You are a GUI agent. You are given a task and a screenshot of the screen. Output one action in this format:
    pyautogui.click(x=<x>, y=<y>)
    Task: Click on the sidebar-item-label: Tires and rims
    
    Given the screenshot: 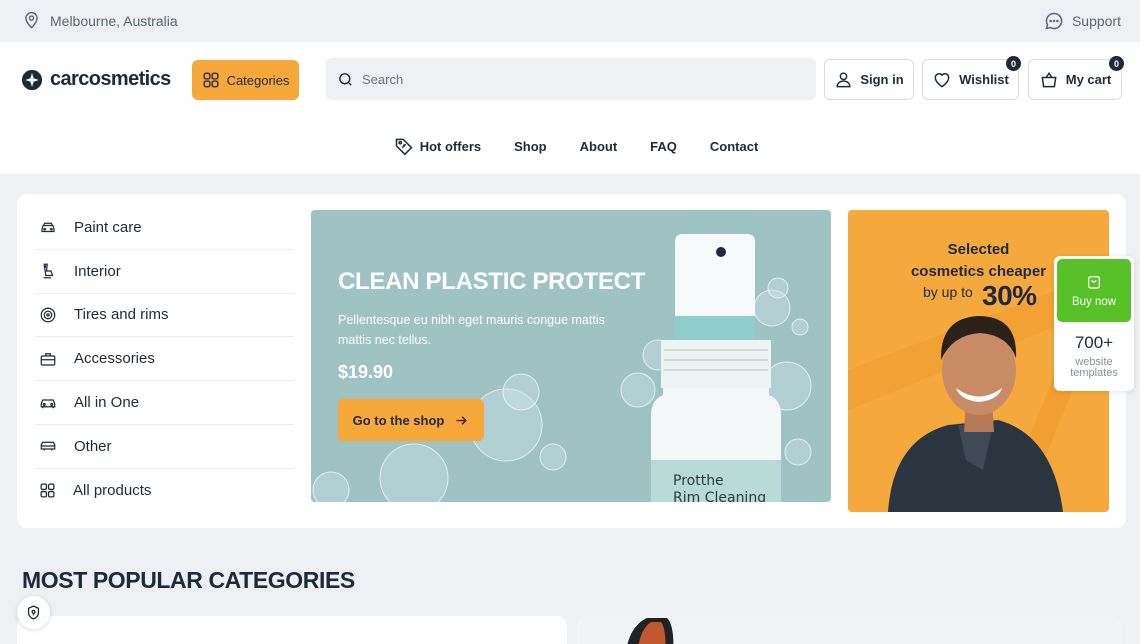 What is the action you would take?
    pyautogui.click(x=121, y=315)
    